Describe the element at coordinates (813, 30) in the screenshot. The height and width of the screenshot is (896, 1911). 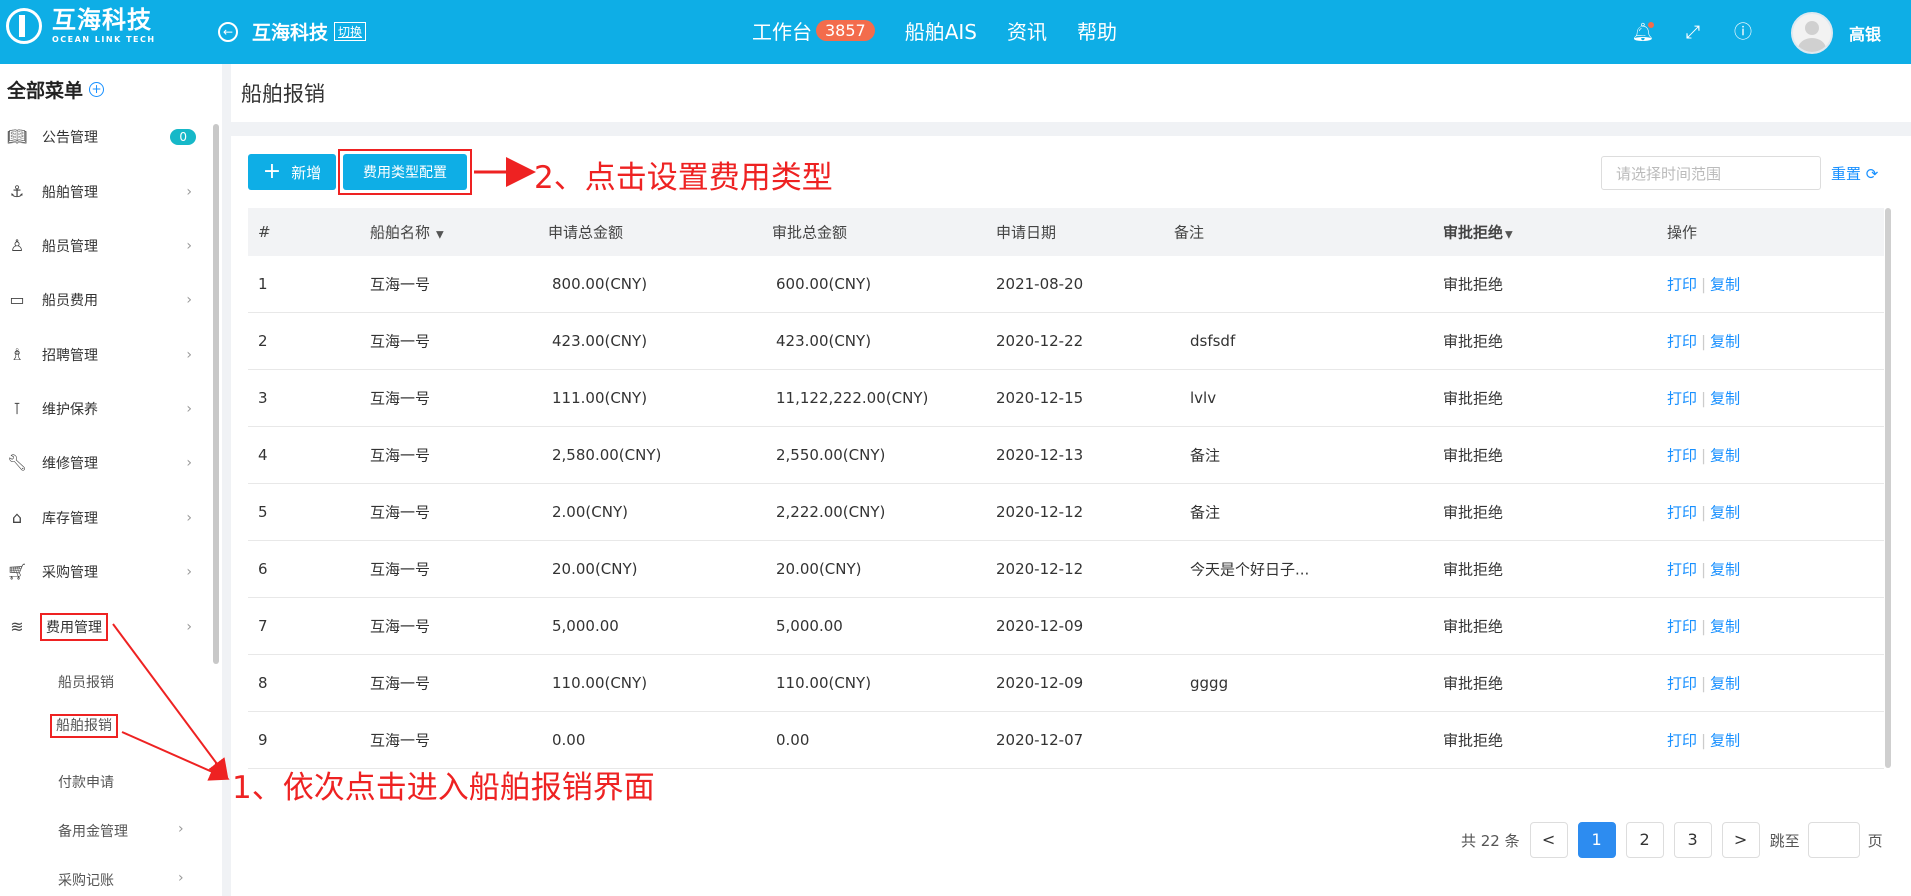
I see `nav-workbench: 工作台 3857` at that location.